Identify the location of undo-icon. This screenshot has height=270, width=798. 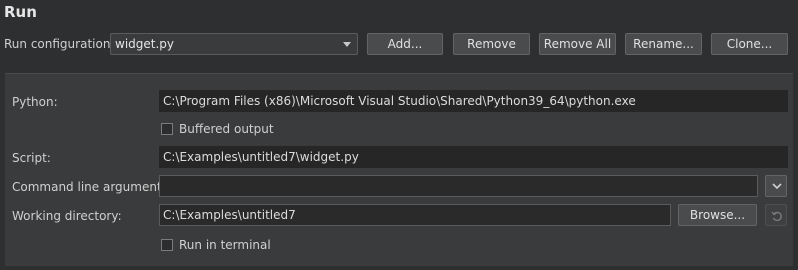
(776, 216).